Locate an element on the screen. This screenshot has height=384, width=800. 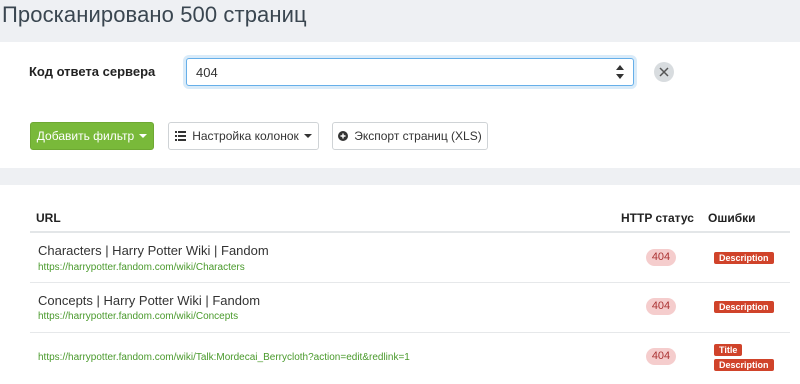
column-header-errors: Ошибки is located at coordinates (732, 218).